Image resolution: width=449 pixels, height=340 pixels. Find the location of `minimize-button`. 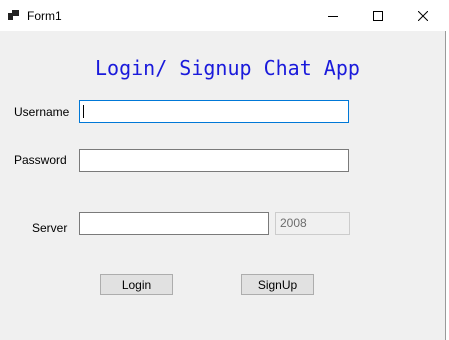

minimize-button is located at coordinates (333, 15).